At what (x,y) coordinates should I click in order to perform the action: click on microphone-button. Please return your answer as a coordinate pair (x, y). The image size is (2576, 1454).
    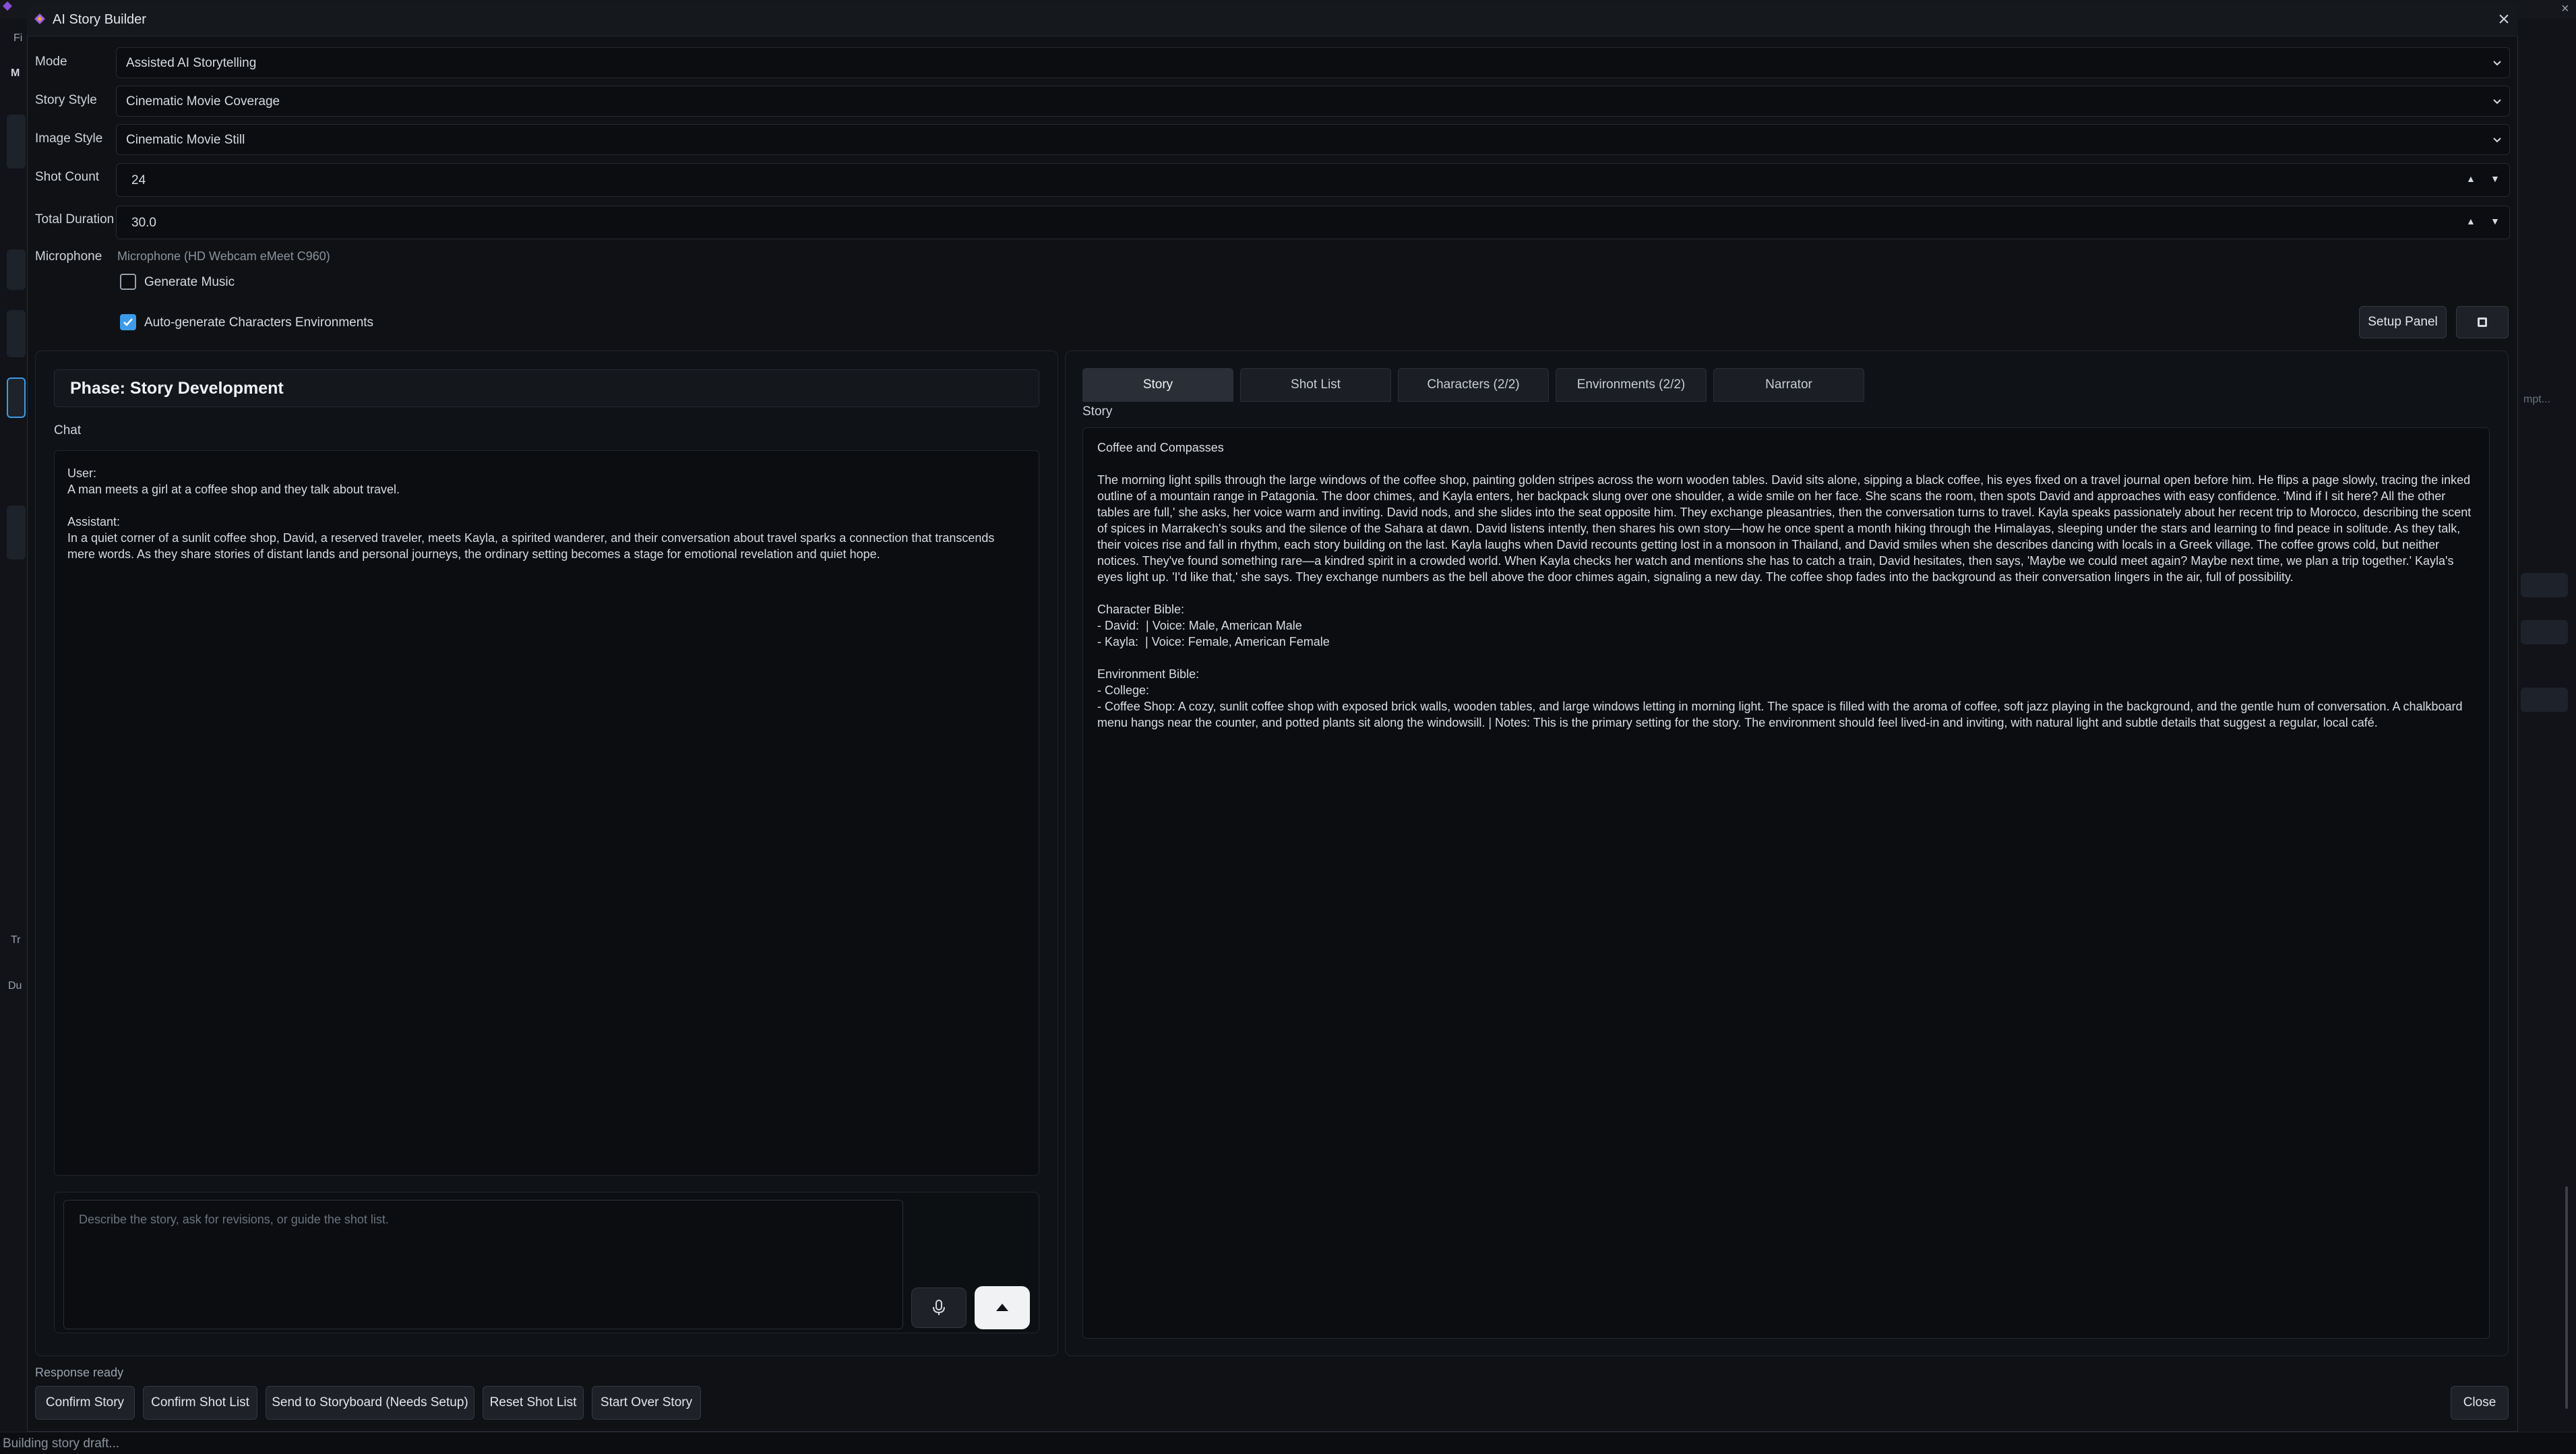
    Looking at the image, I should click on (939, 1308).